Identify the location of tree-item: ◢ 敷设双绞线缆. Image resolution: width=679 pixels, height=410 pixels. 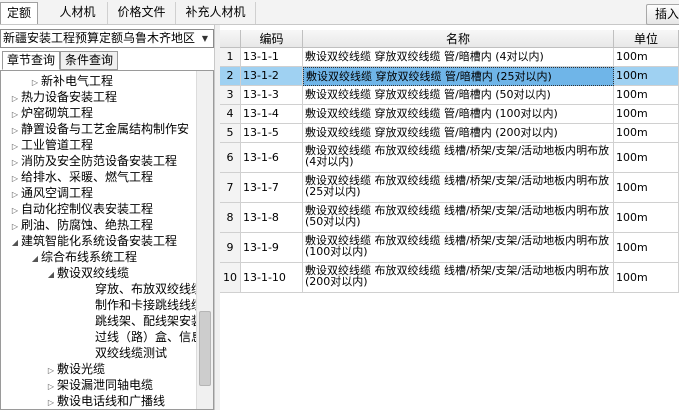
(87, 273).